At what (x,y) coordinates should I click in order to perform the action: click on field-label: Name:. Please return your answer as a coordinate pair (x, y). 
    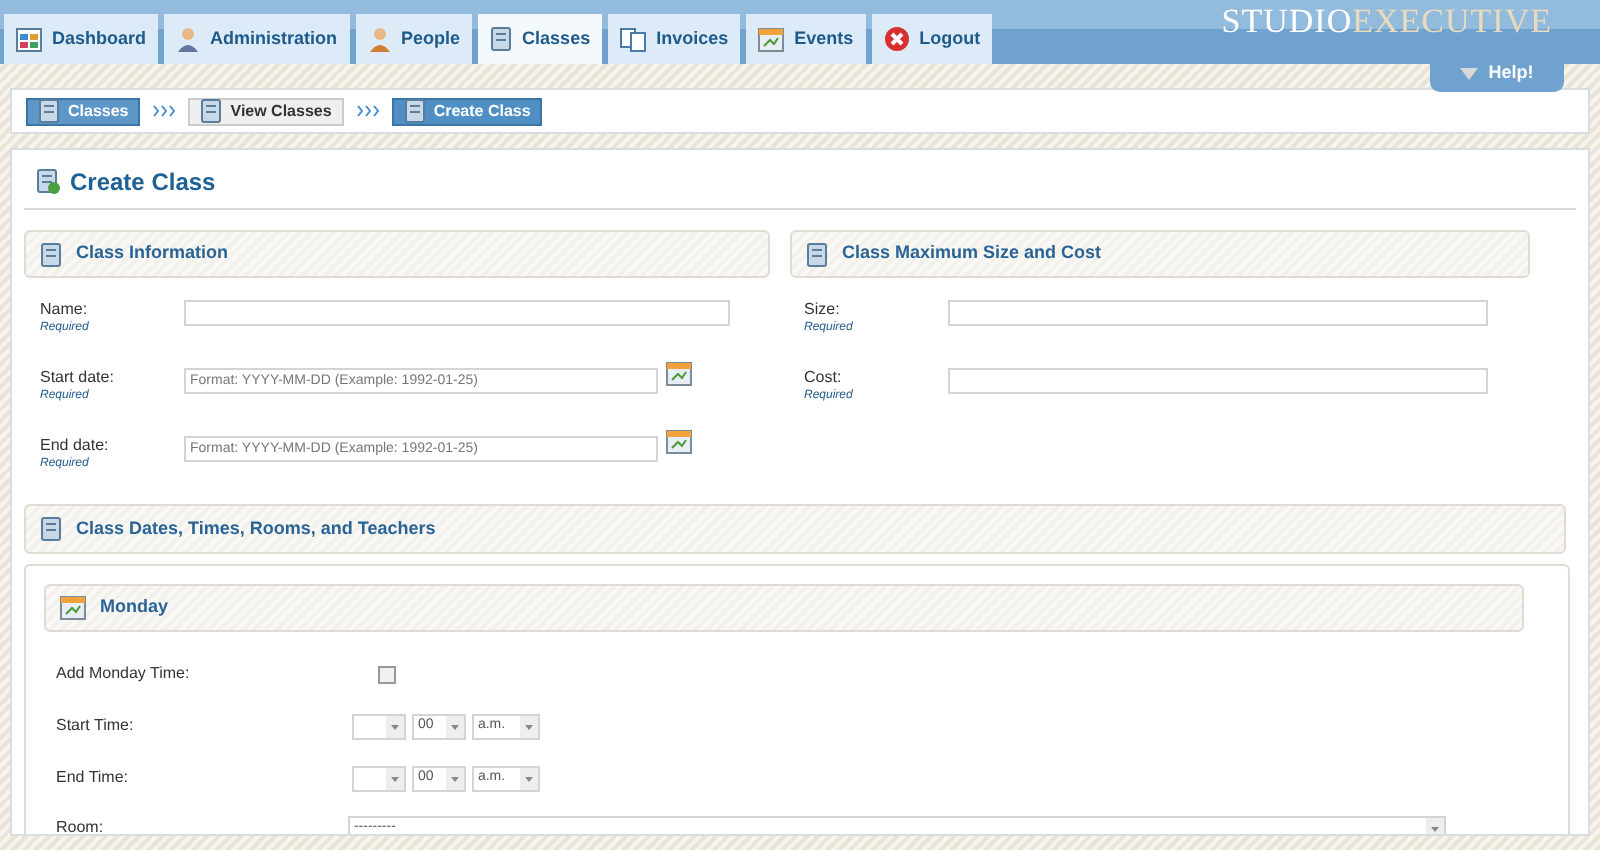
    Looking at the image, I should click on (65, 310).